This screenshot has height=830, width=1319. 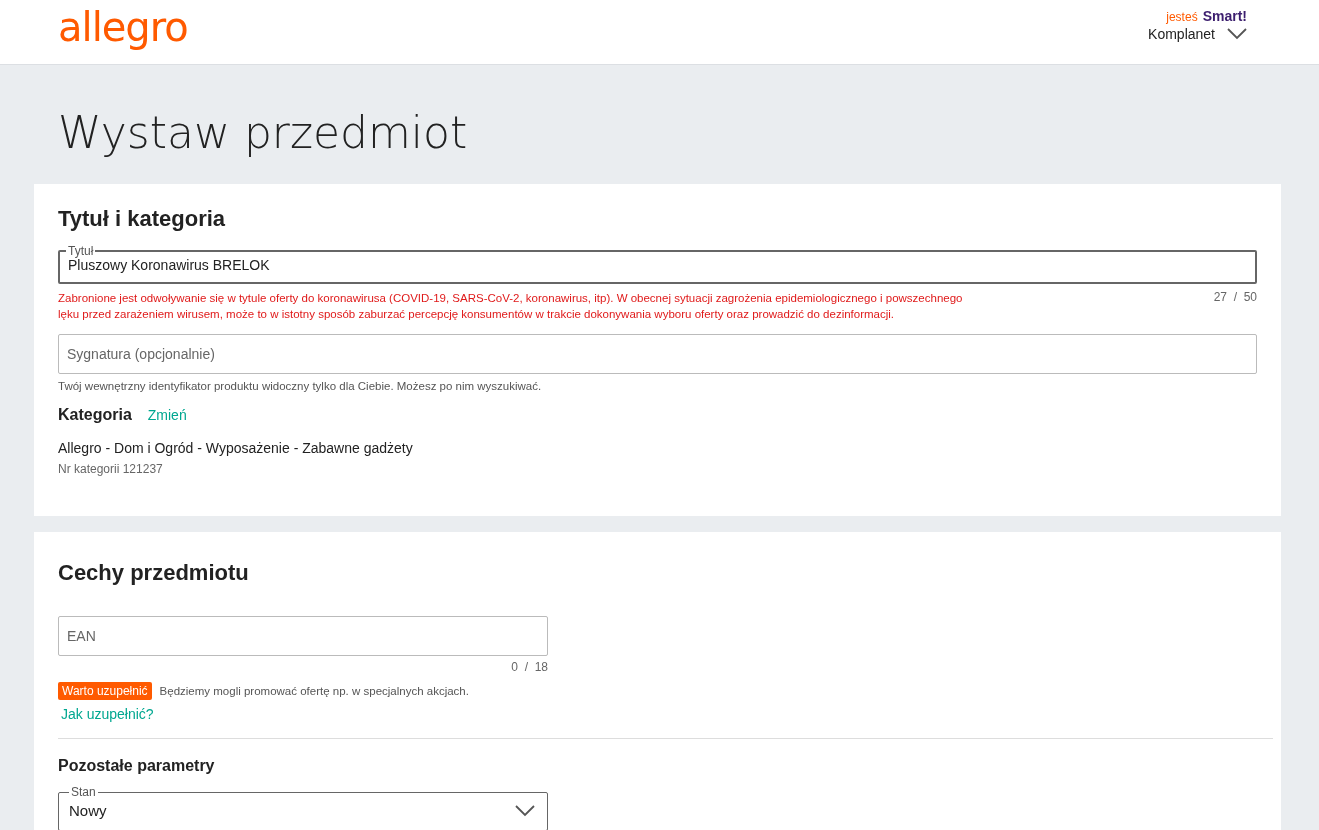 I want to click on dropdown-value: Nowy, so click(x=88, y=810).